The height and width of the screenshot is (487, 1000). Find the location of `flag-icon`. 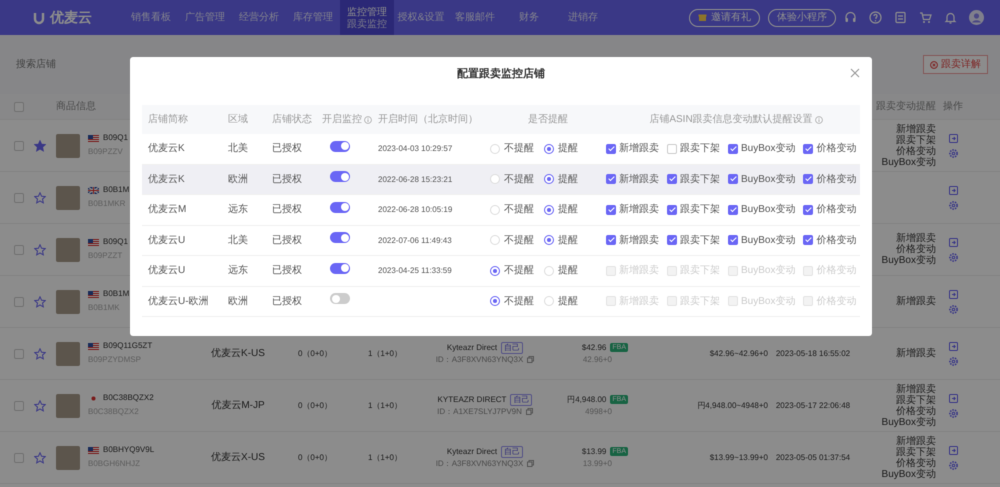

flag-icon is located at coordinates (93, 242).